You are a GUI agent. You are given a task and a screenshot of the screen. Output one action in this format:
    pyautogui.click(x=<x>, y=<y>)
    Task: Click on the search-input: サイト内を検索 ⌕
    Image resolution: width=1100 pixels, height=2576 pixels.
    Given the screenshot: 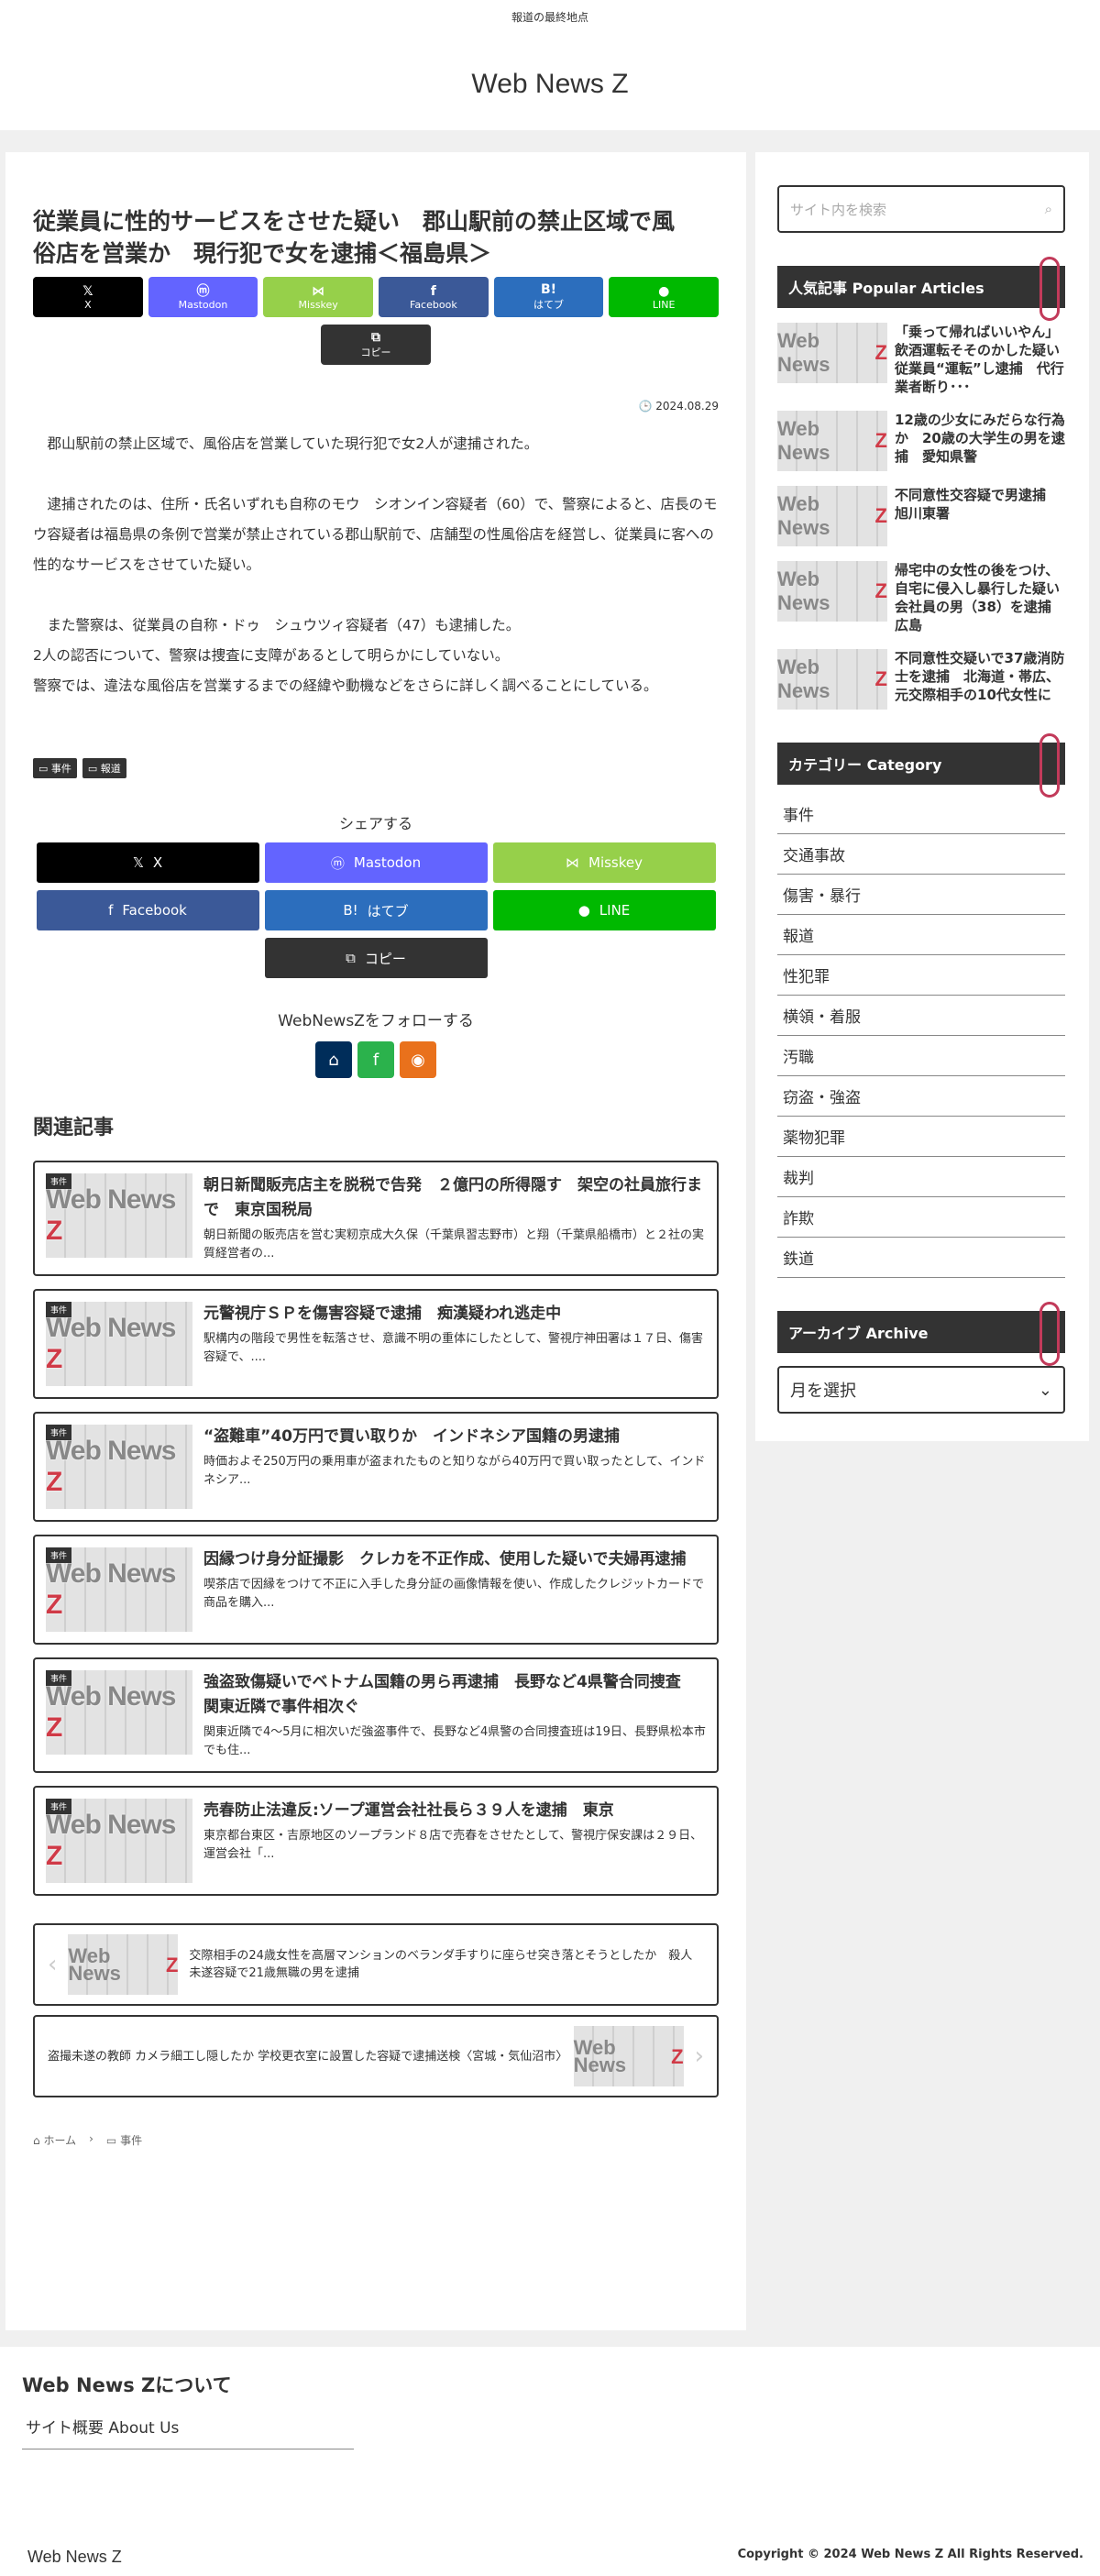 What is the action you would take?
    pyautogui.click(x=921, y=209)
    